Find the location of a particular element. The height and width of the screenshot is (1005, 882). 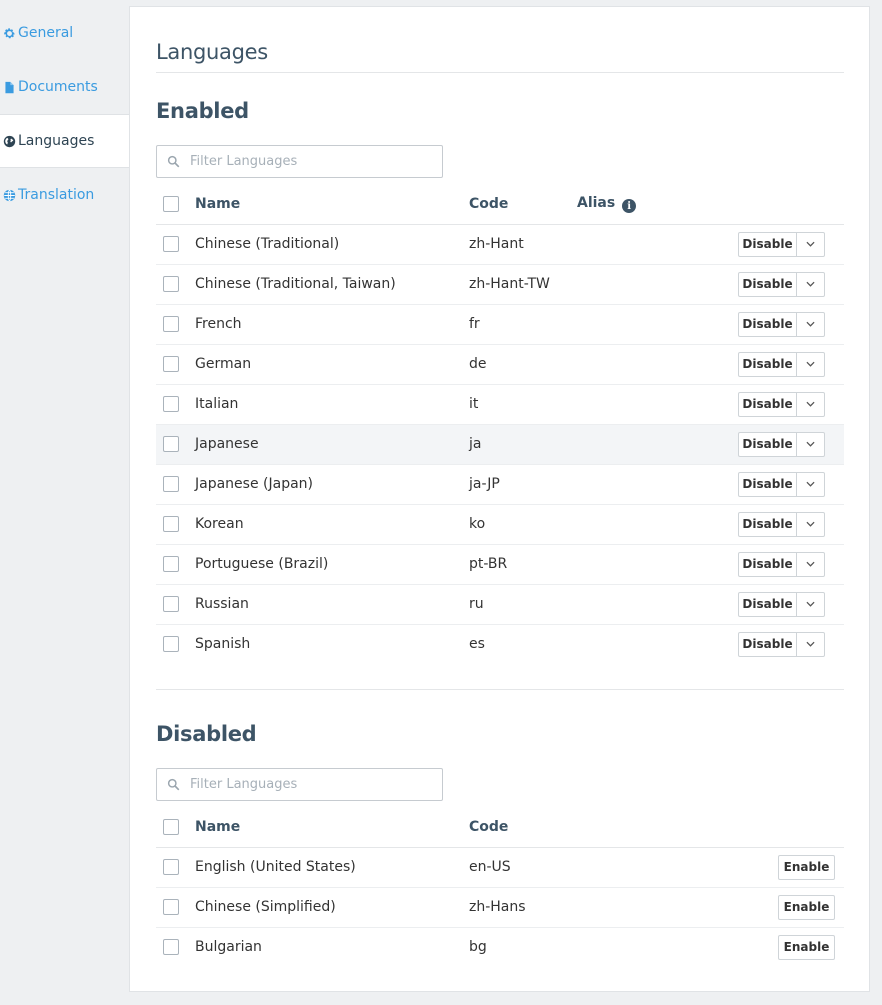

language-code: zh-Hans is located at coordinates (523, 907).